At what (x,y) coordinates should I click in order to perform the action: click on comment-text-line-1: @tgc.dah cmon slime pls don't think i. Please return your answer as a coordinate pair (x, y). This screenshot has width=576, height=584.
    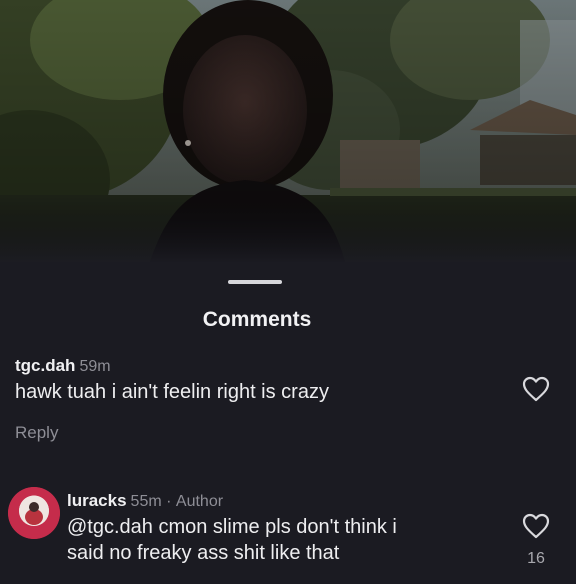
    Looking at the image, I should click on (232, 527).